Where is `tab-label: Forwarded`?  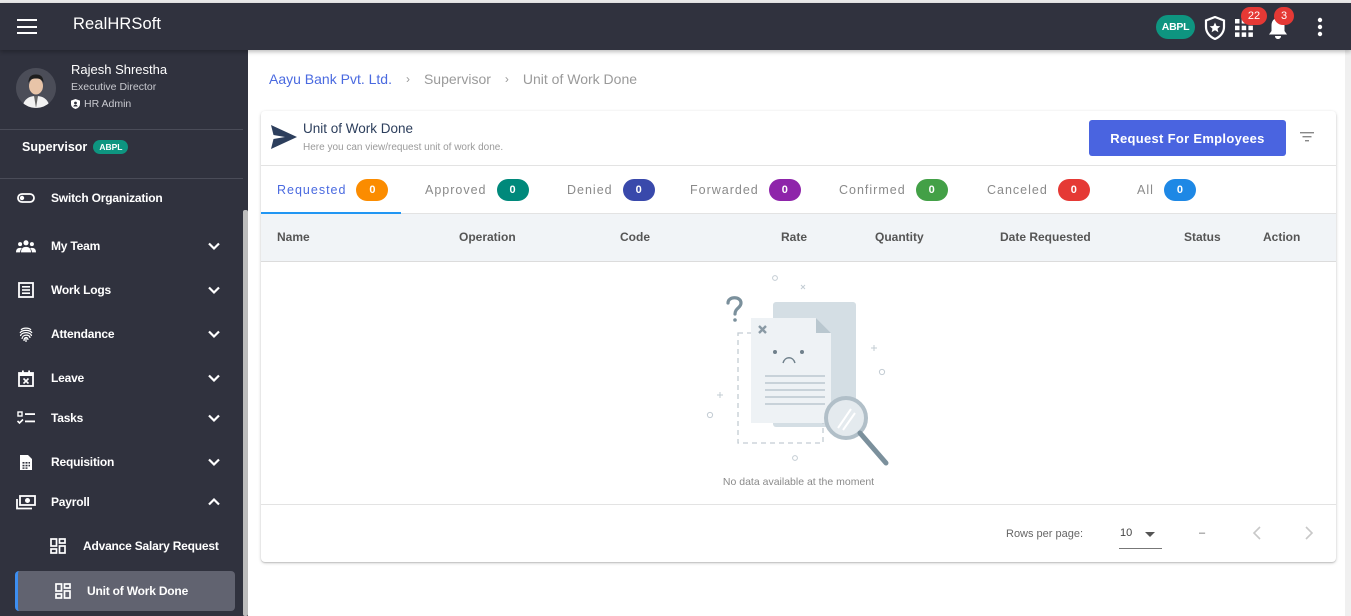 tab-label: Forwarded is located at coordinates (724, 190).